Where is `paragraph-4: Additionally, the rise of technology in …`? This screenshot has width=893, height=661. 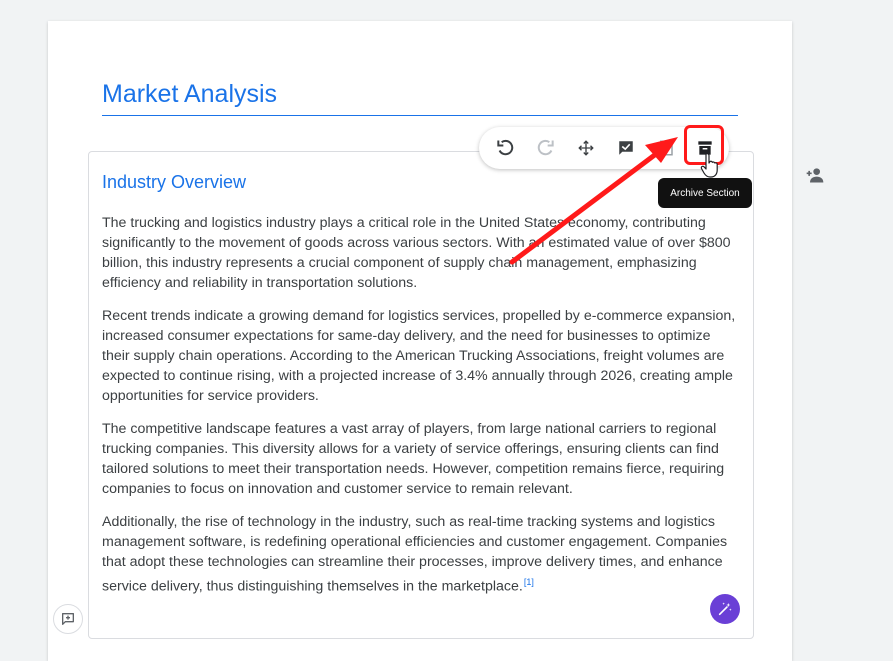 paragraph-4: Additionally, the rise of technology in … is located at coordinates (422, 554).